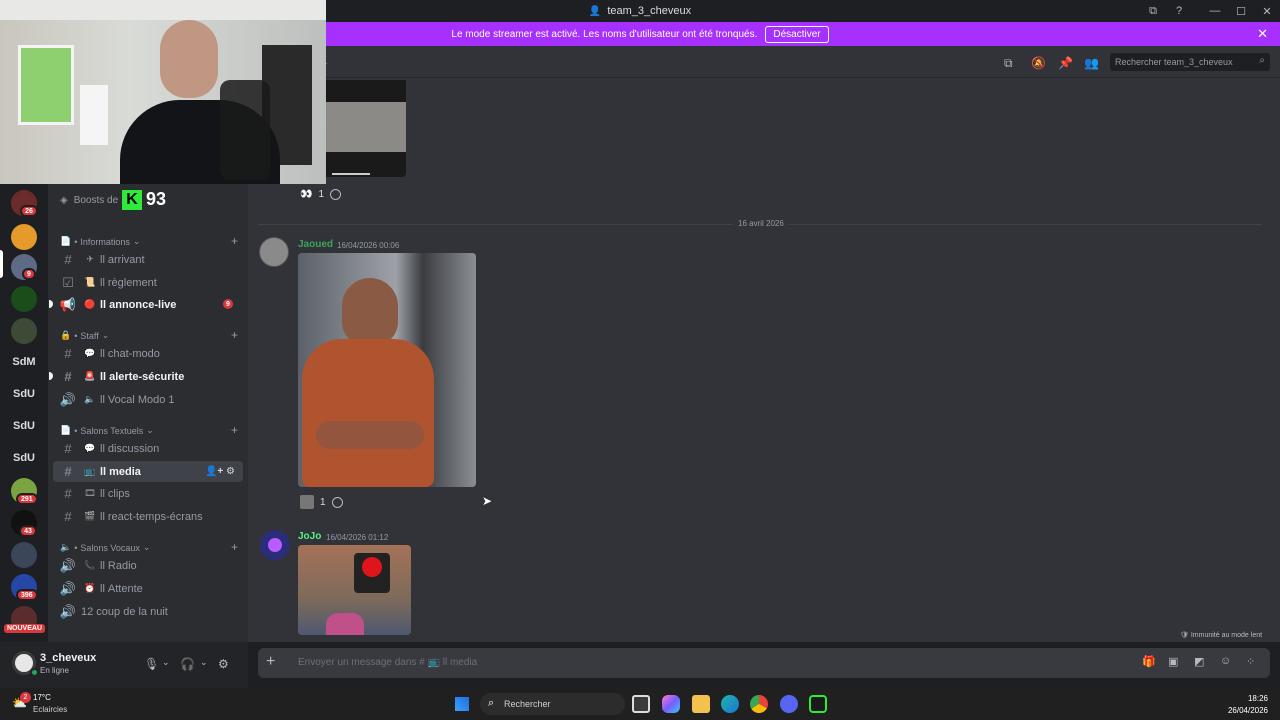  What do you see at coordinates (100, 241) in the screenshot?
I see `category-informations: 📄 • Informations ⌄` at bounding box center [100, 241].